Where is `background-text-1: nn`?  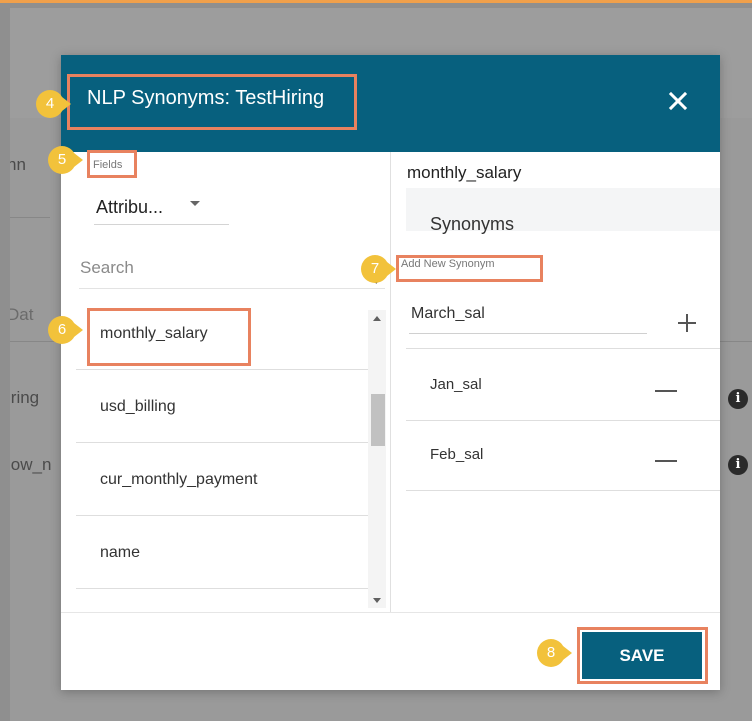
background-text-1: nn is located at coordinates (18, 164).